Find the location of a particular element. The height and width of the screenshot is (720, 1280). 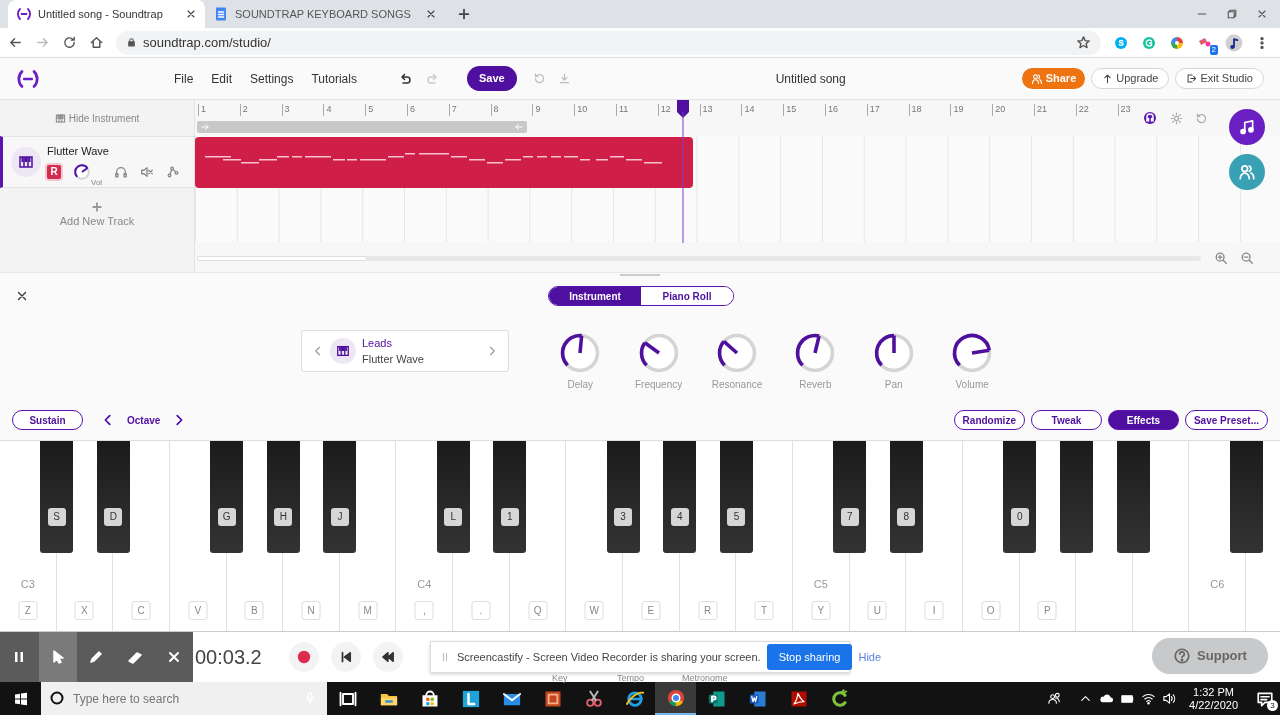

octave-label: Octave is located at coordinates (144, 420).